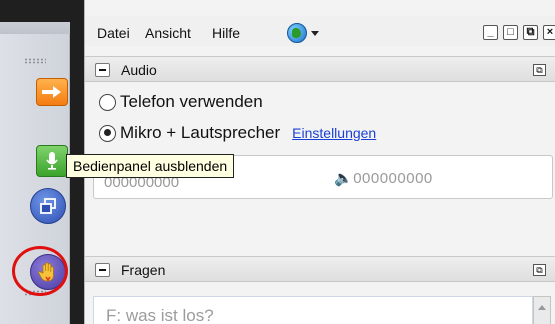 This screenshot has height=324, width=555. Describe the element at coordinates (150, 166) in the screenshot. I see `tooltip: Bedienpanel ausblenden` at that location.